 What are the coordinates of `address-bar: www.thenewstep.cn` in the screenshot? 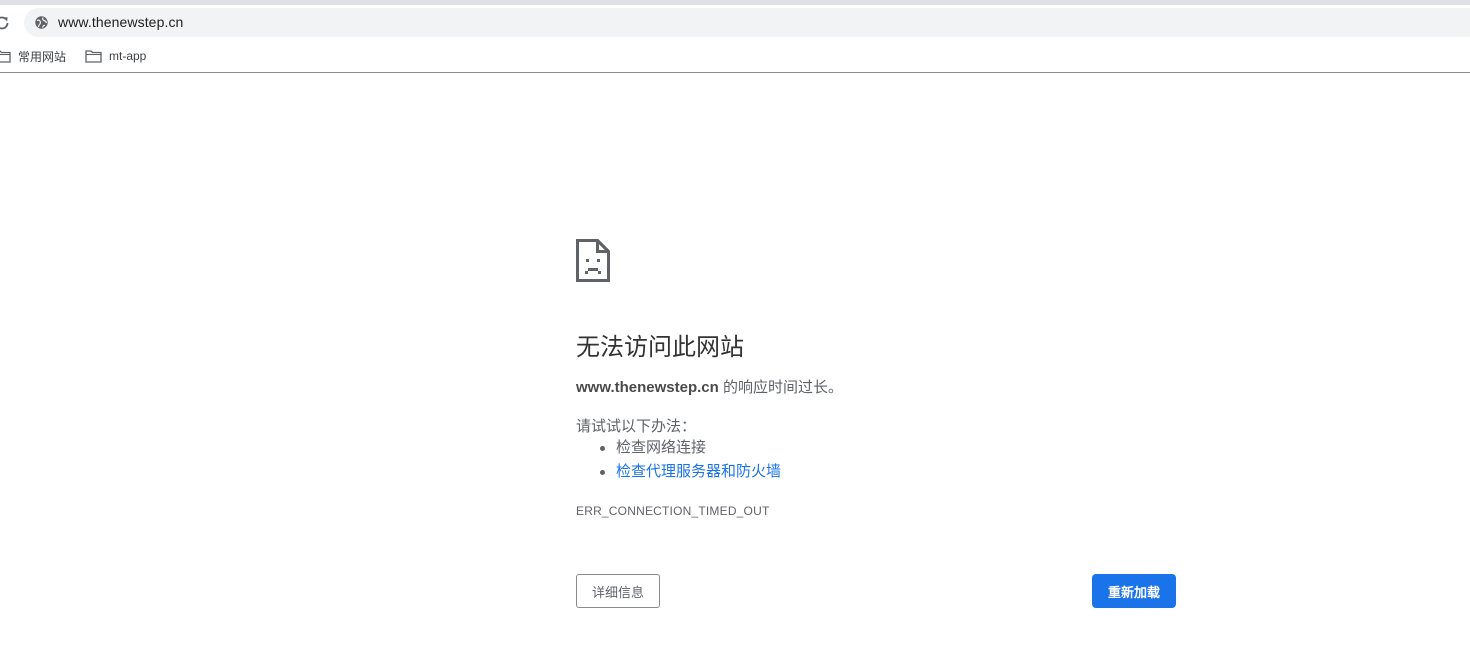 It's located at (747, 22).